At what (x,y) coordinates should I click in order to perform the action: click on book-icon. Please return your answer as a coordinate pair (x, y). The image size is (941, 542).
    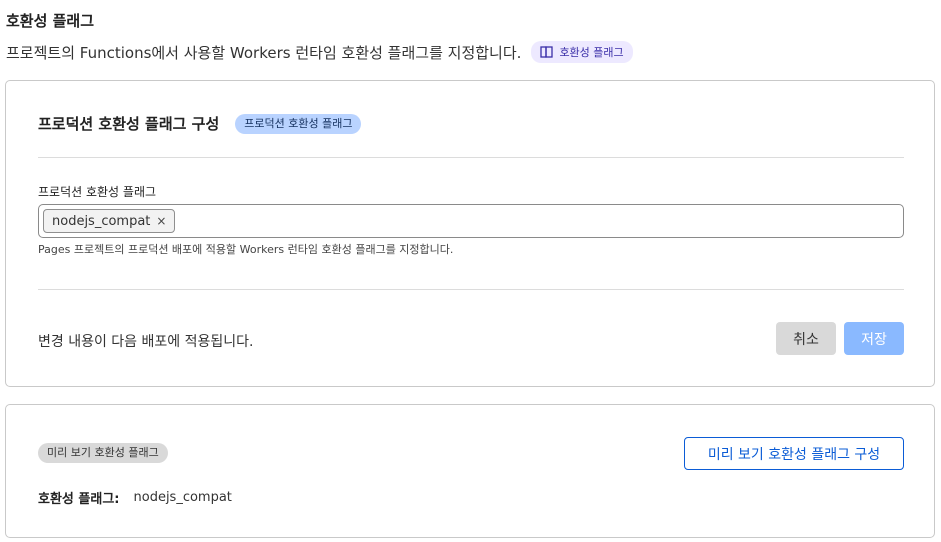
    Looking at the image, I should click on (547, 52).